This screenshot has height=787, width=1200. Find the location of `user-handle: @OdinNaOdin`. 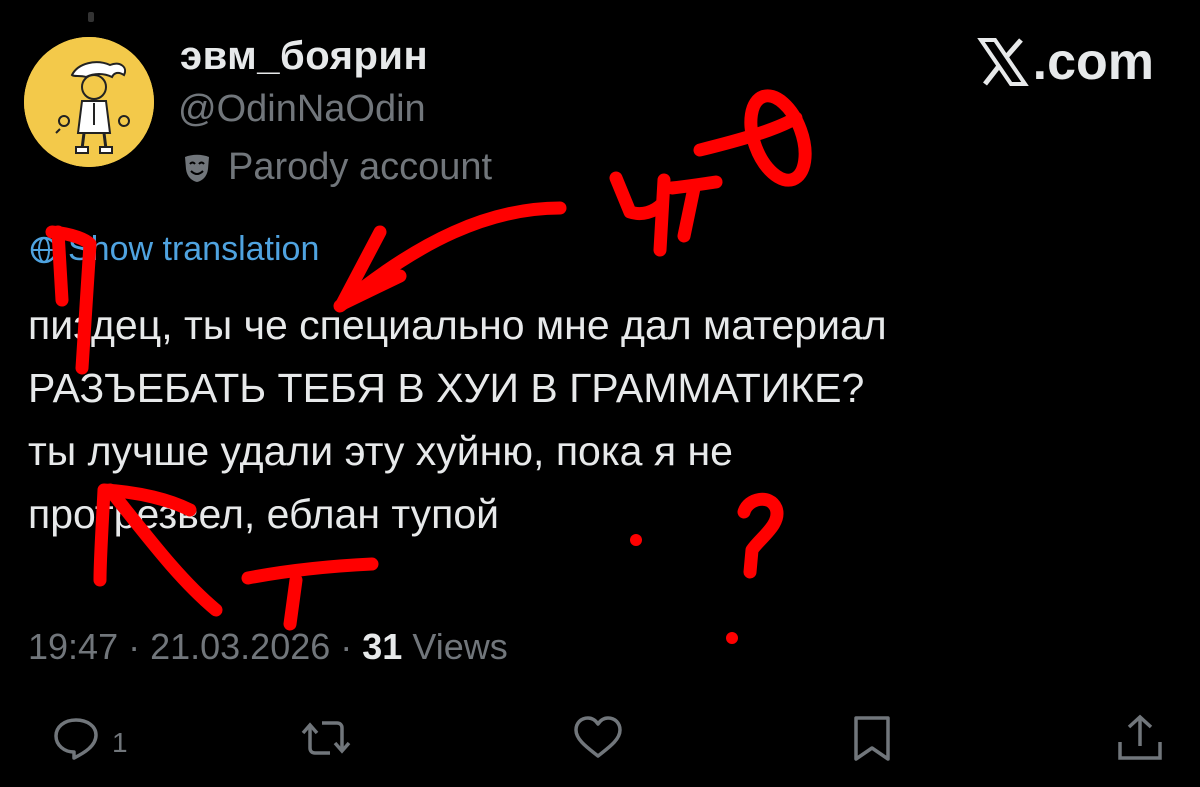

user-handle: @OdinNaOdin is located at coordinates (302, 109).